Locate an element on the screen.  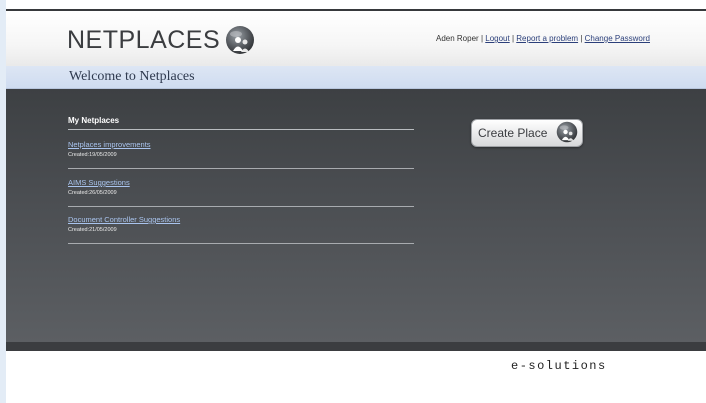
report-problem-link: Report a problem is located at coordinates (547, 38).